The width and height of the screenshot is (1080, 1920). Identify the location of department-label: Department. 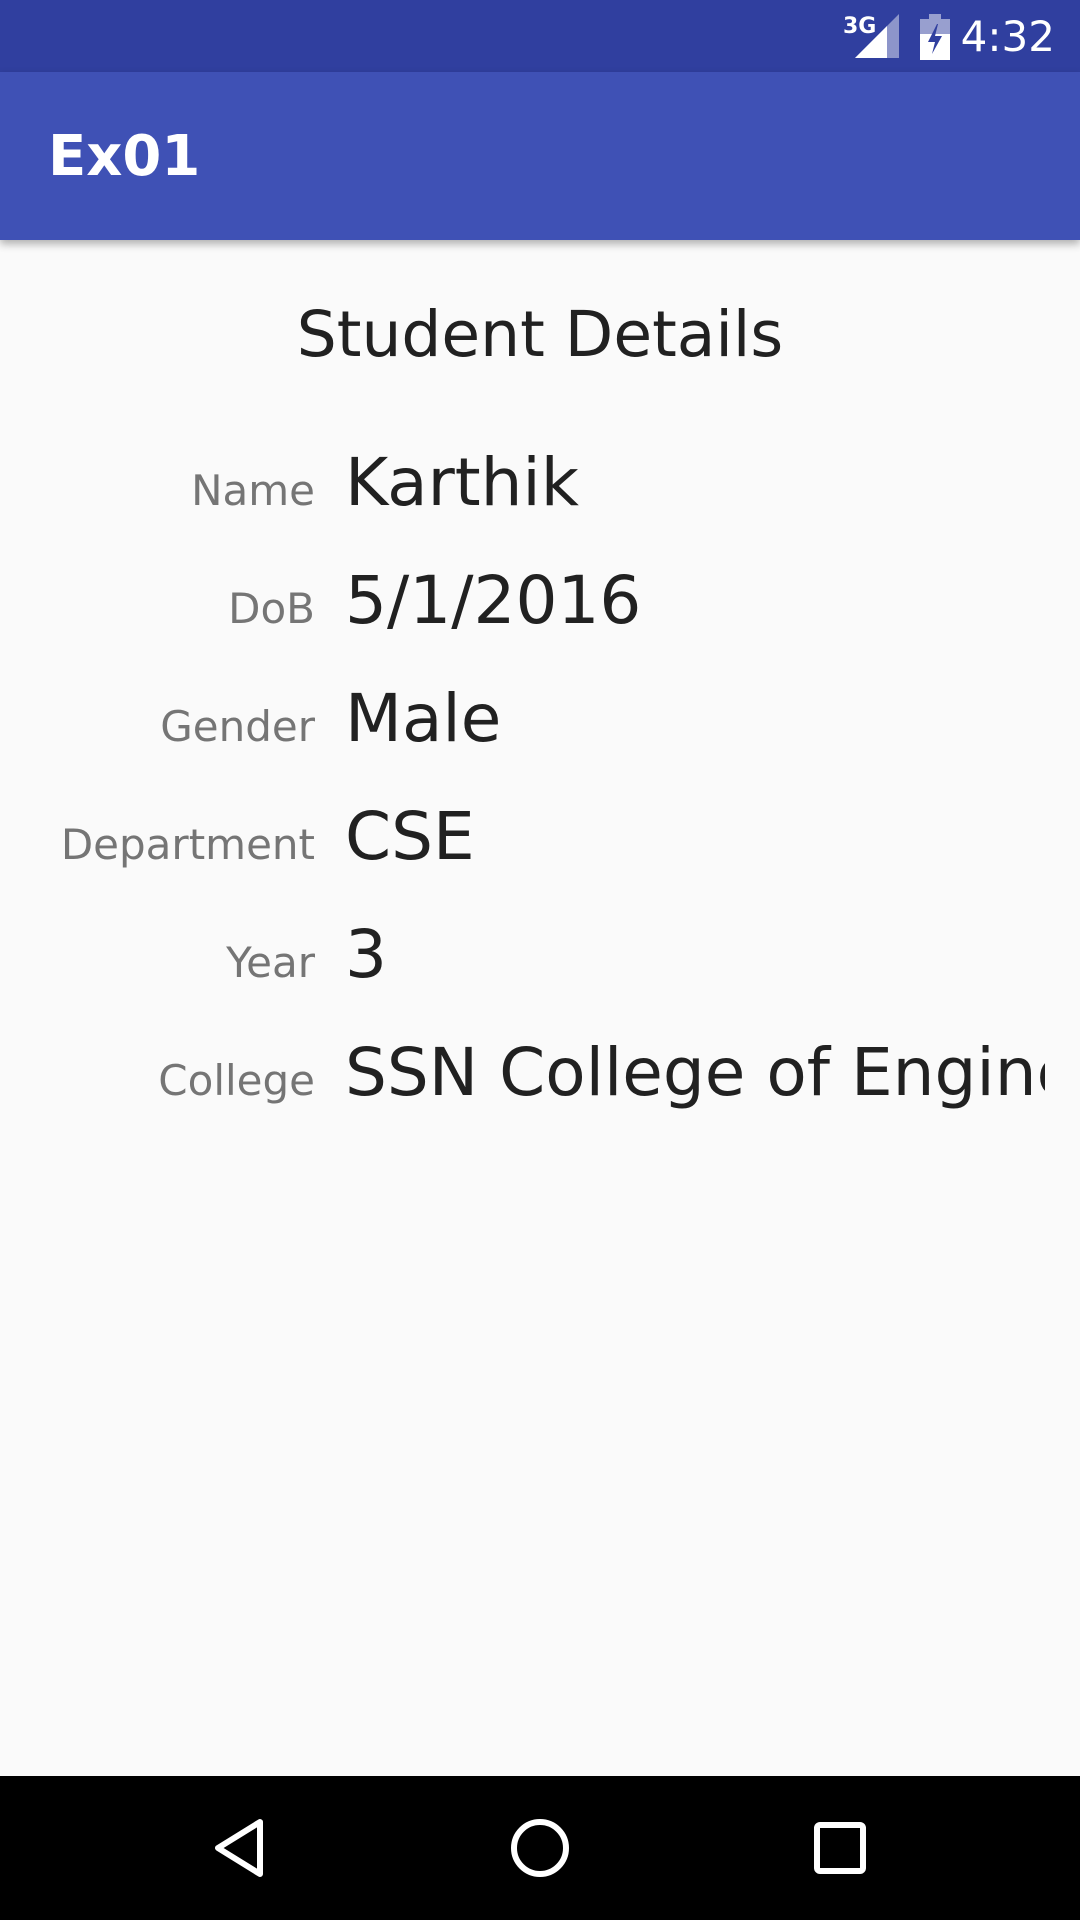
(187, 844).